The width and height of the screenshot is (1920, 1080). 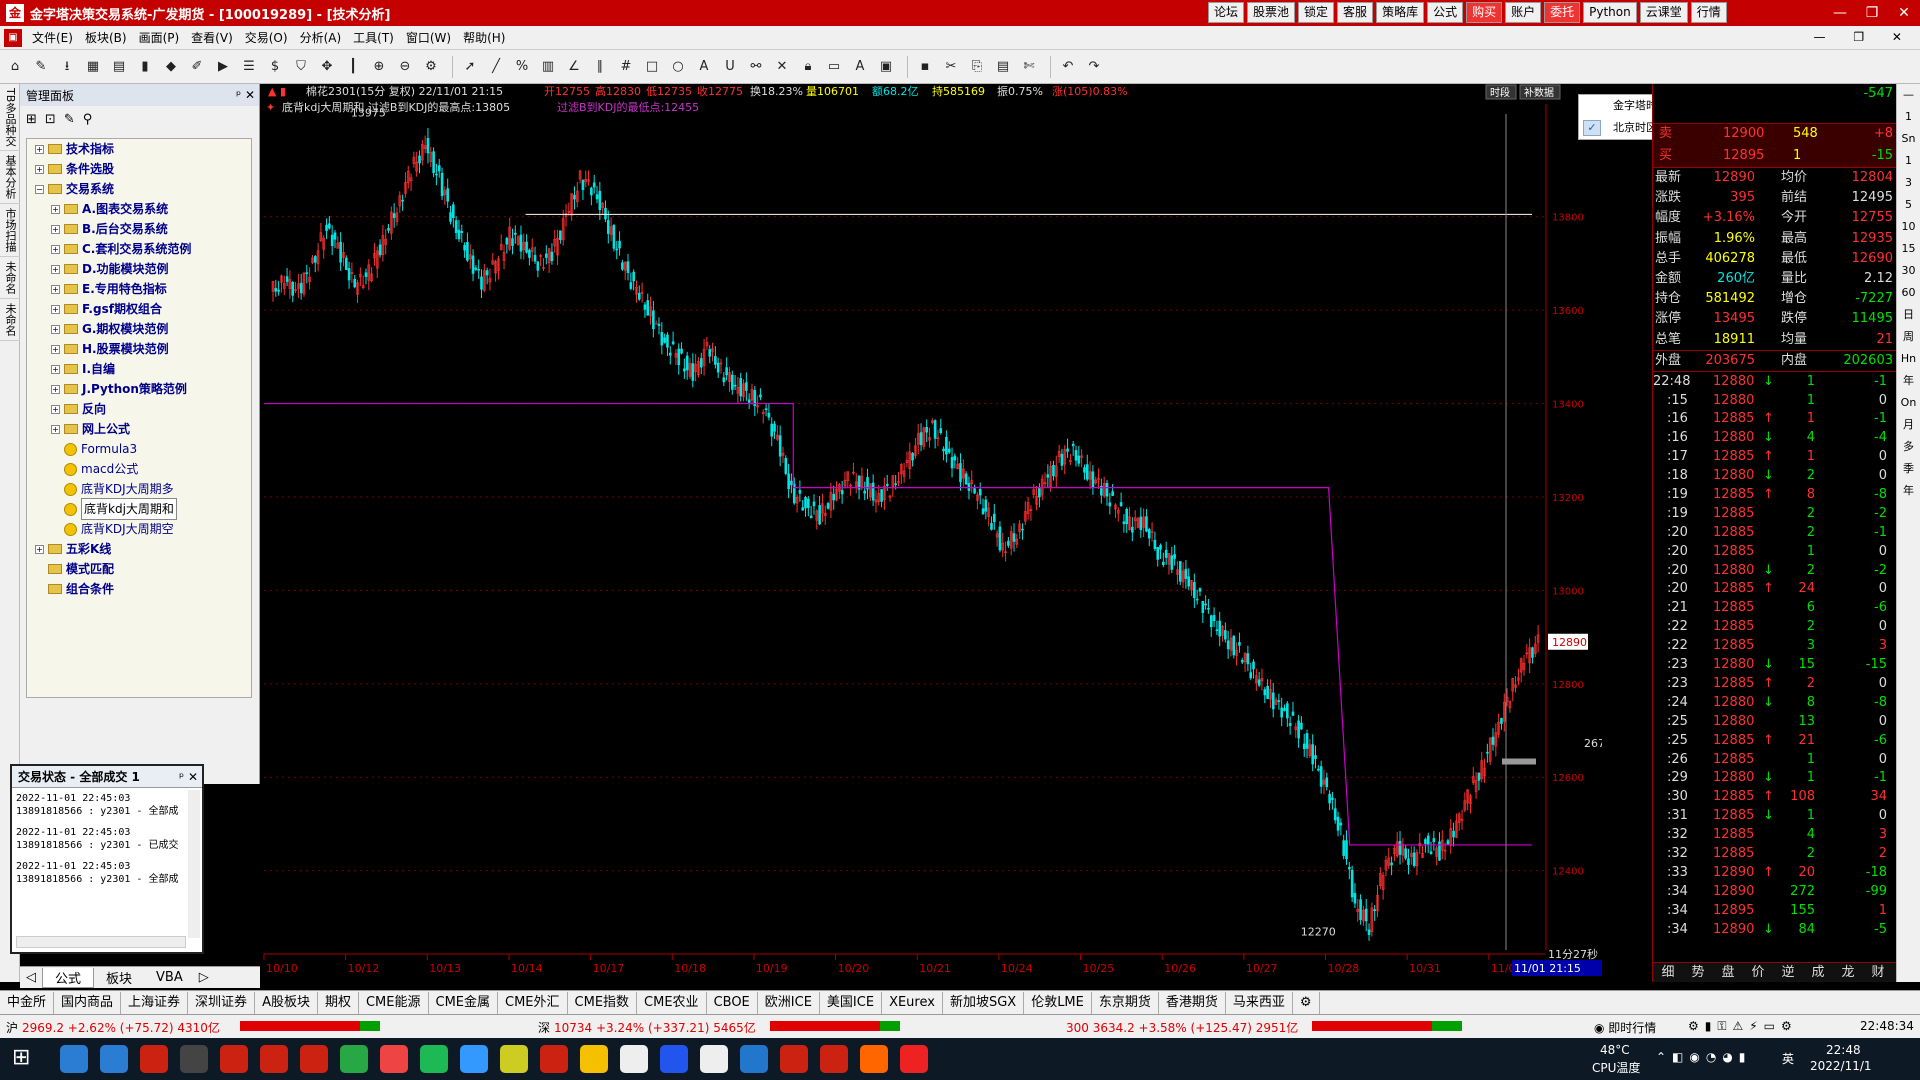 I want to click on close-button: ✕, so click(x=1904, y=13).